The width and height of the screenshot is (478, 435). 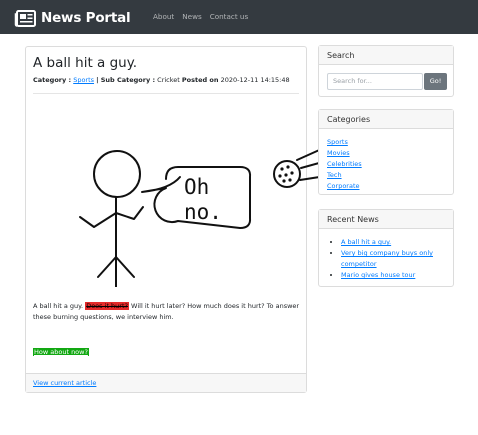 What do you see at coordinates (229, 16) in the screenshot?
I see `nav-contact: Contact us` at bounding box center [229, 16].